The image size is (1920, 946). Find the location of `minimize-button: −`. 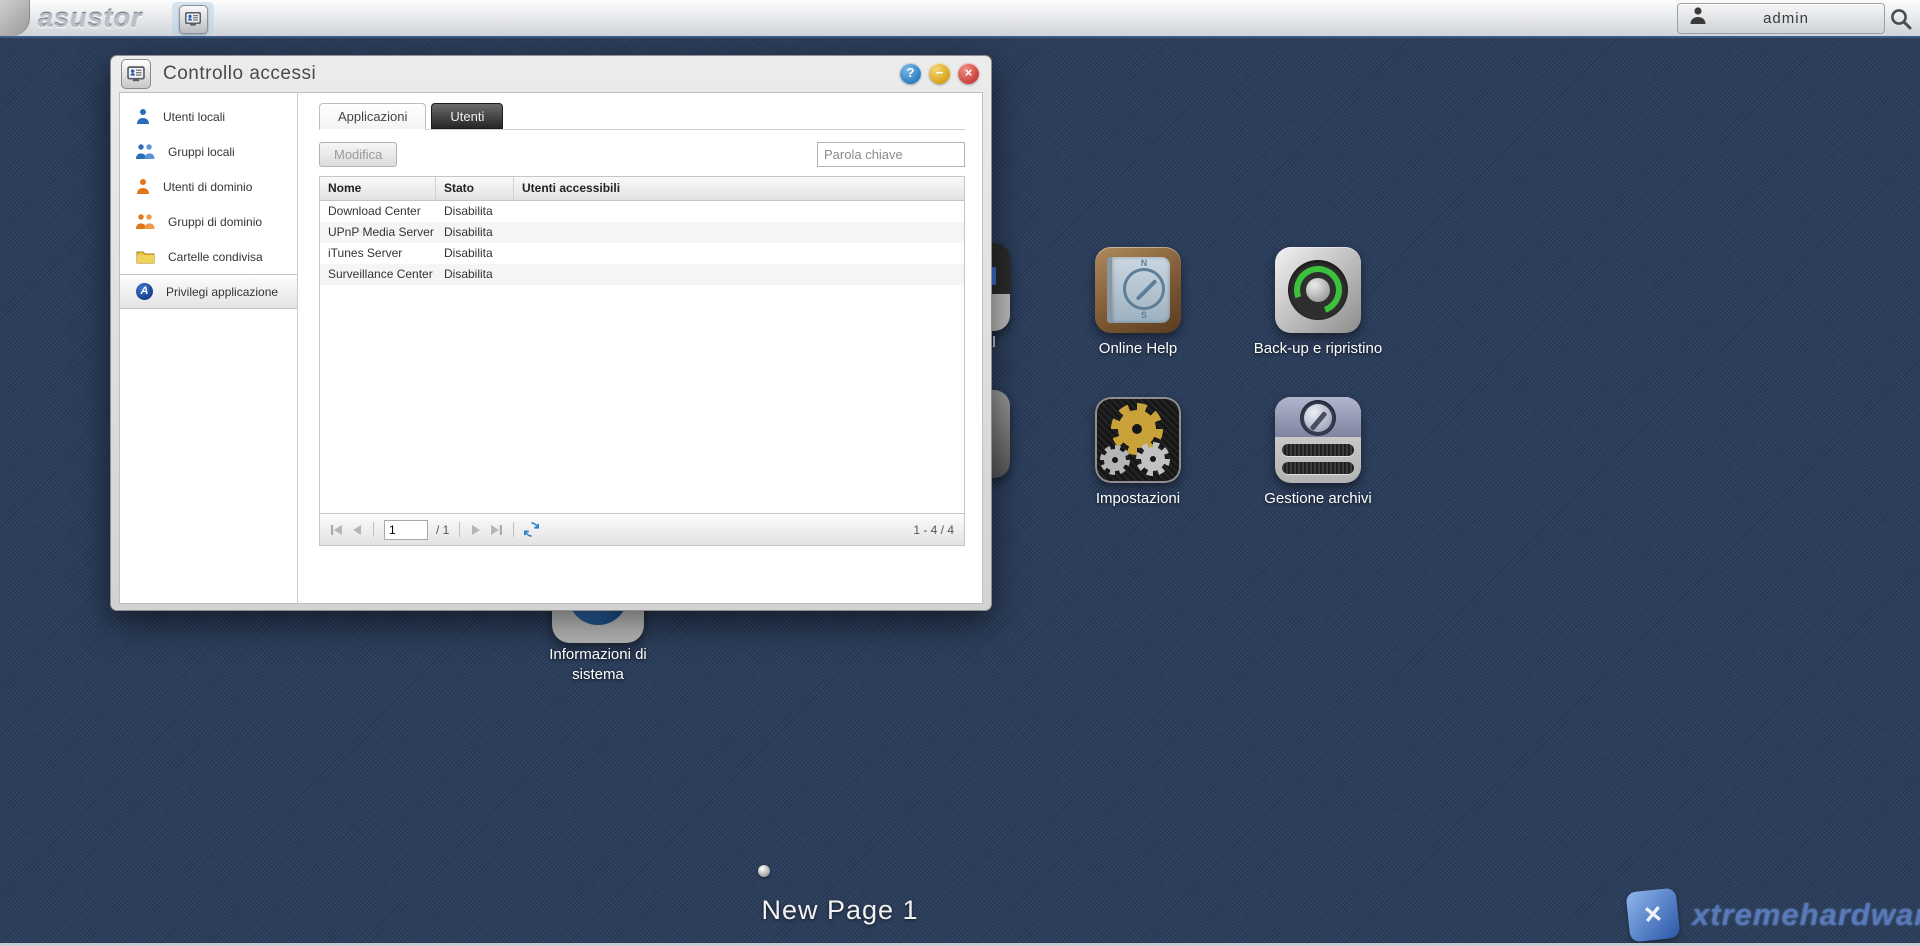

minimize-button: − is located at coordinates (939, 73).